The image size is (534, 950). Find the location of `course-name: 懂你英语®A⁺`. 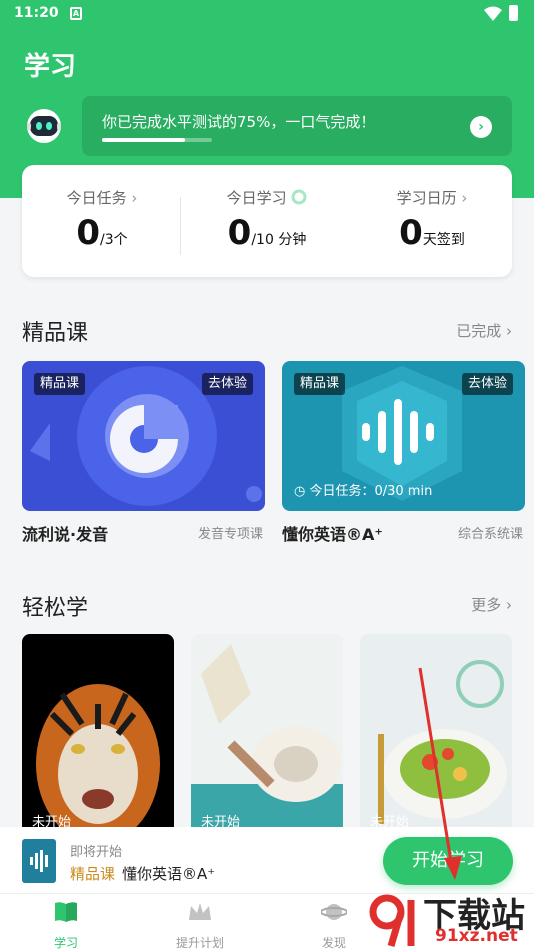

course-name: 懂你英语®A⁺ is located at coordinates (332, 534).